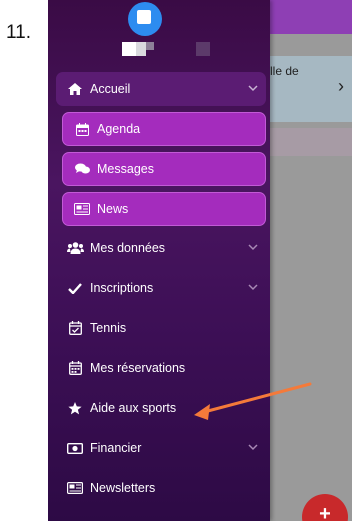  I want to click on calendar-check-icon, so click(75, 328).